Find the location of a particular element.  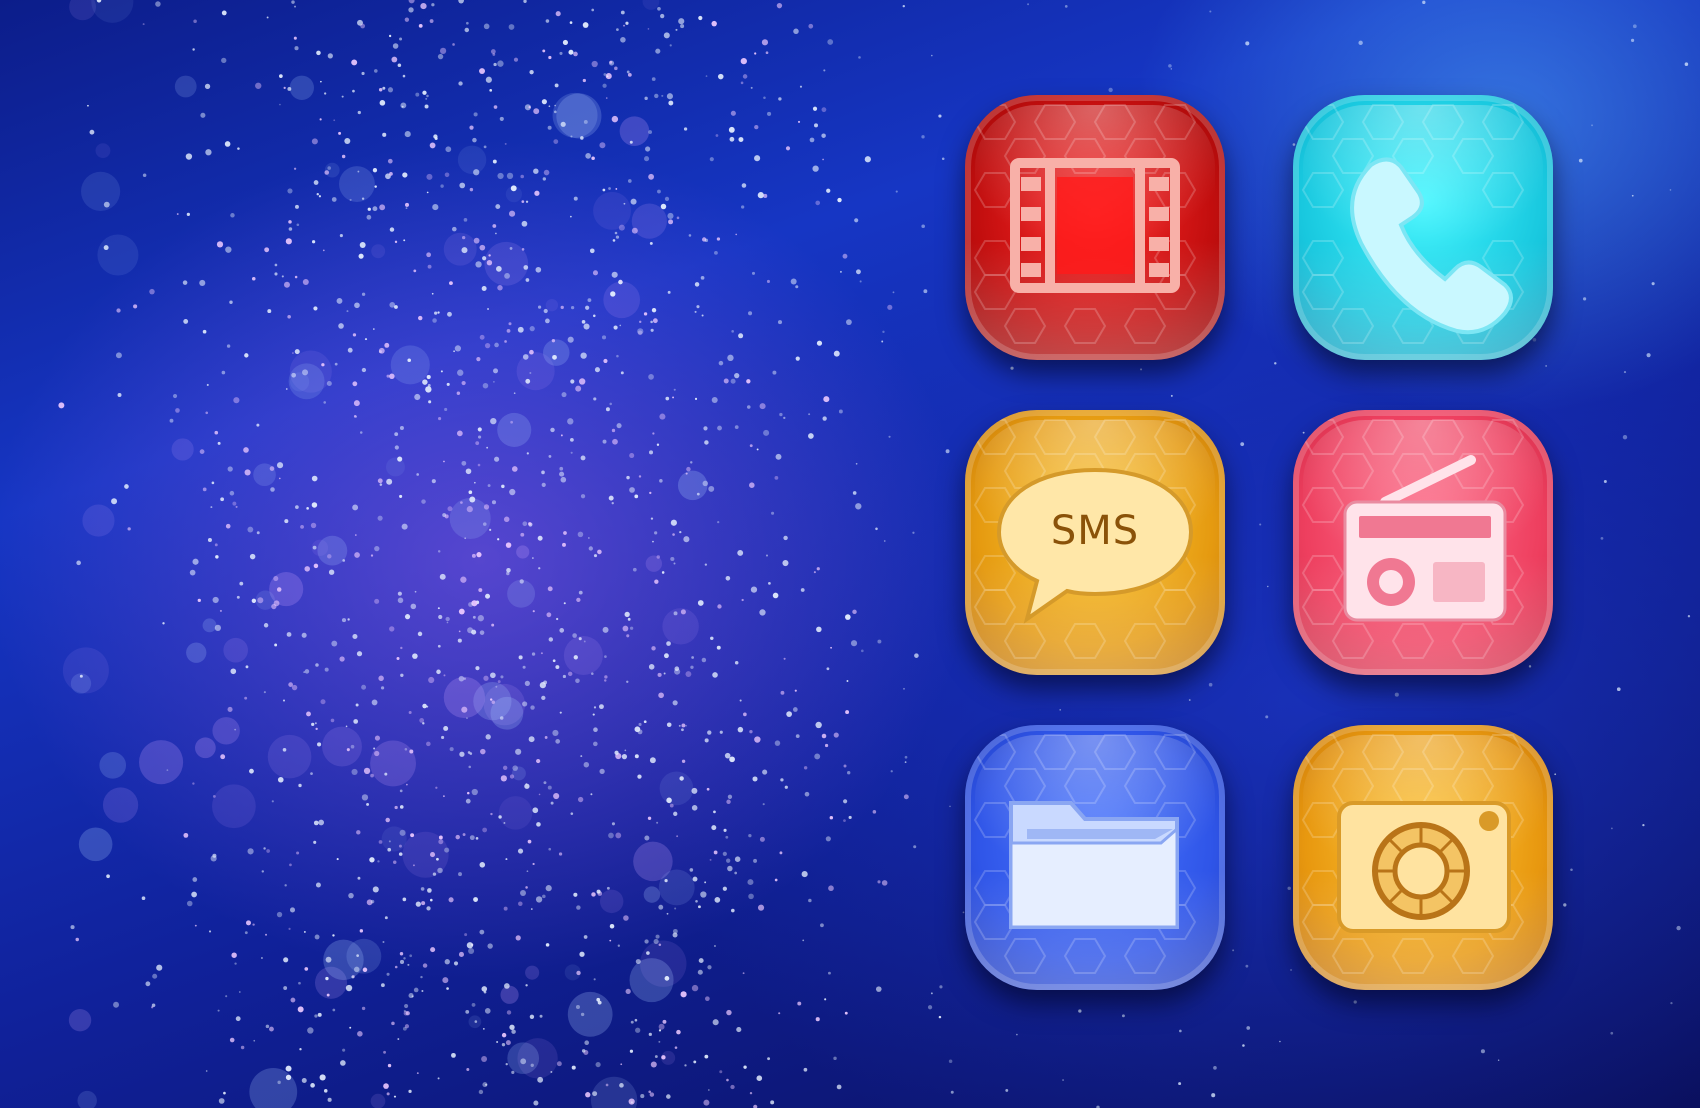

radio-app-button is located at coordinates (1423, 542).